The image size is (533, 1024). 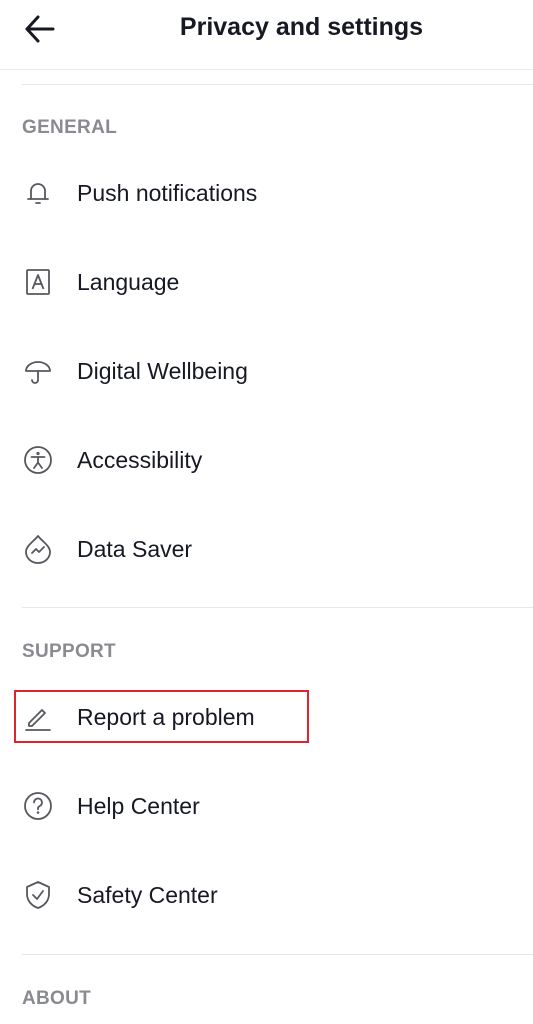 What do you see at coordinates (266, 806) in the screenshot?
I see `row-help-center: Help Center` at bounding box center [266, 806].